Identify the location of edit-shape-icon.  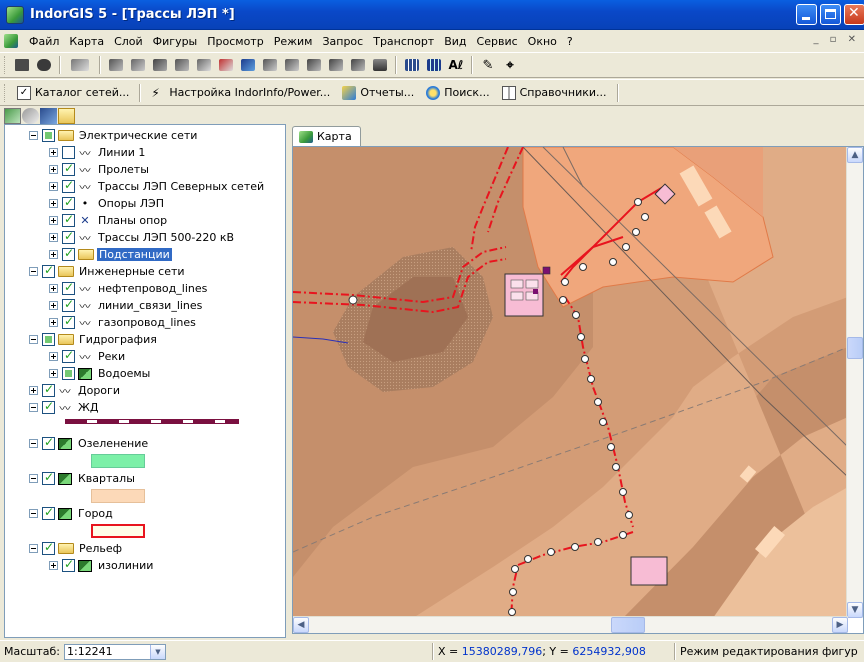
(116, 65).